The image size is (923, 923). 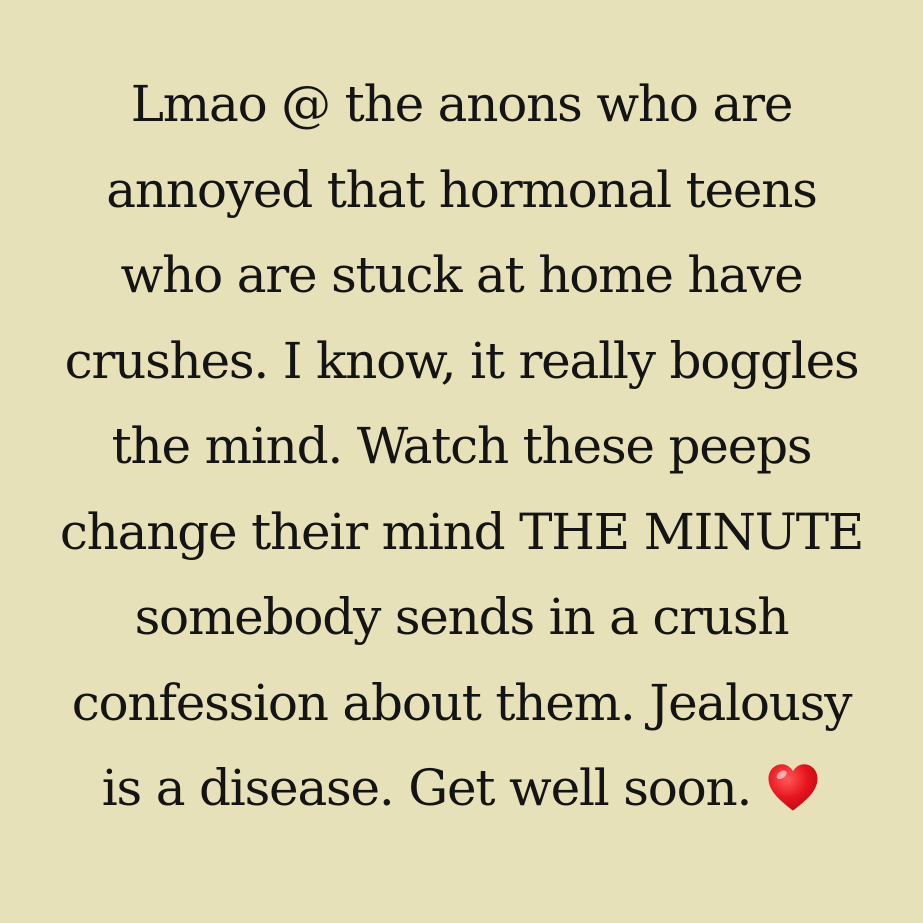 What do you see at coordinates (793, 787) in the screenshot?
I see `heart-icon` at bounding box center [793, 787].